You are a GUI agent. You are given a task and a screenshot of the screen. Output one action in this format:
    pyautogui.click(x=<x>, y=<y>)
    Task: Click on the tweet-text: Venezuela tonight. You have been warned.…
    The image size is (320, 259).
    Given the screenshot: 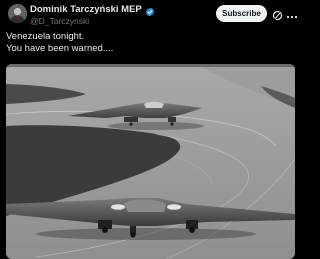 What is the action you would take?
    pyautogui.click(x=149, y=43)
    